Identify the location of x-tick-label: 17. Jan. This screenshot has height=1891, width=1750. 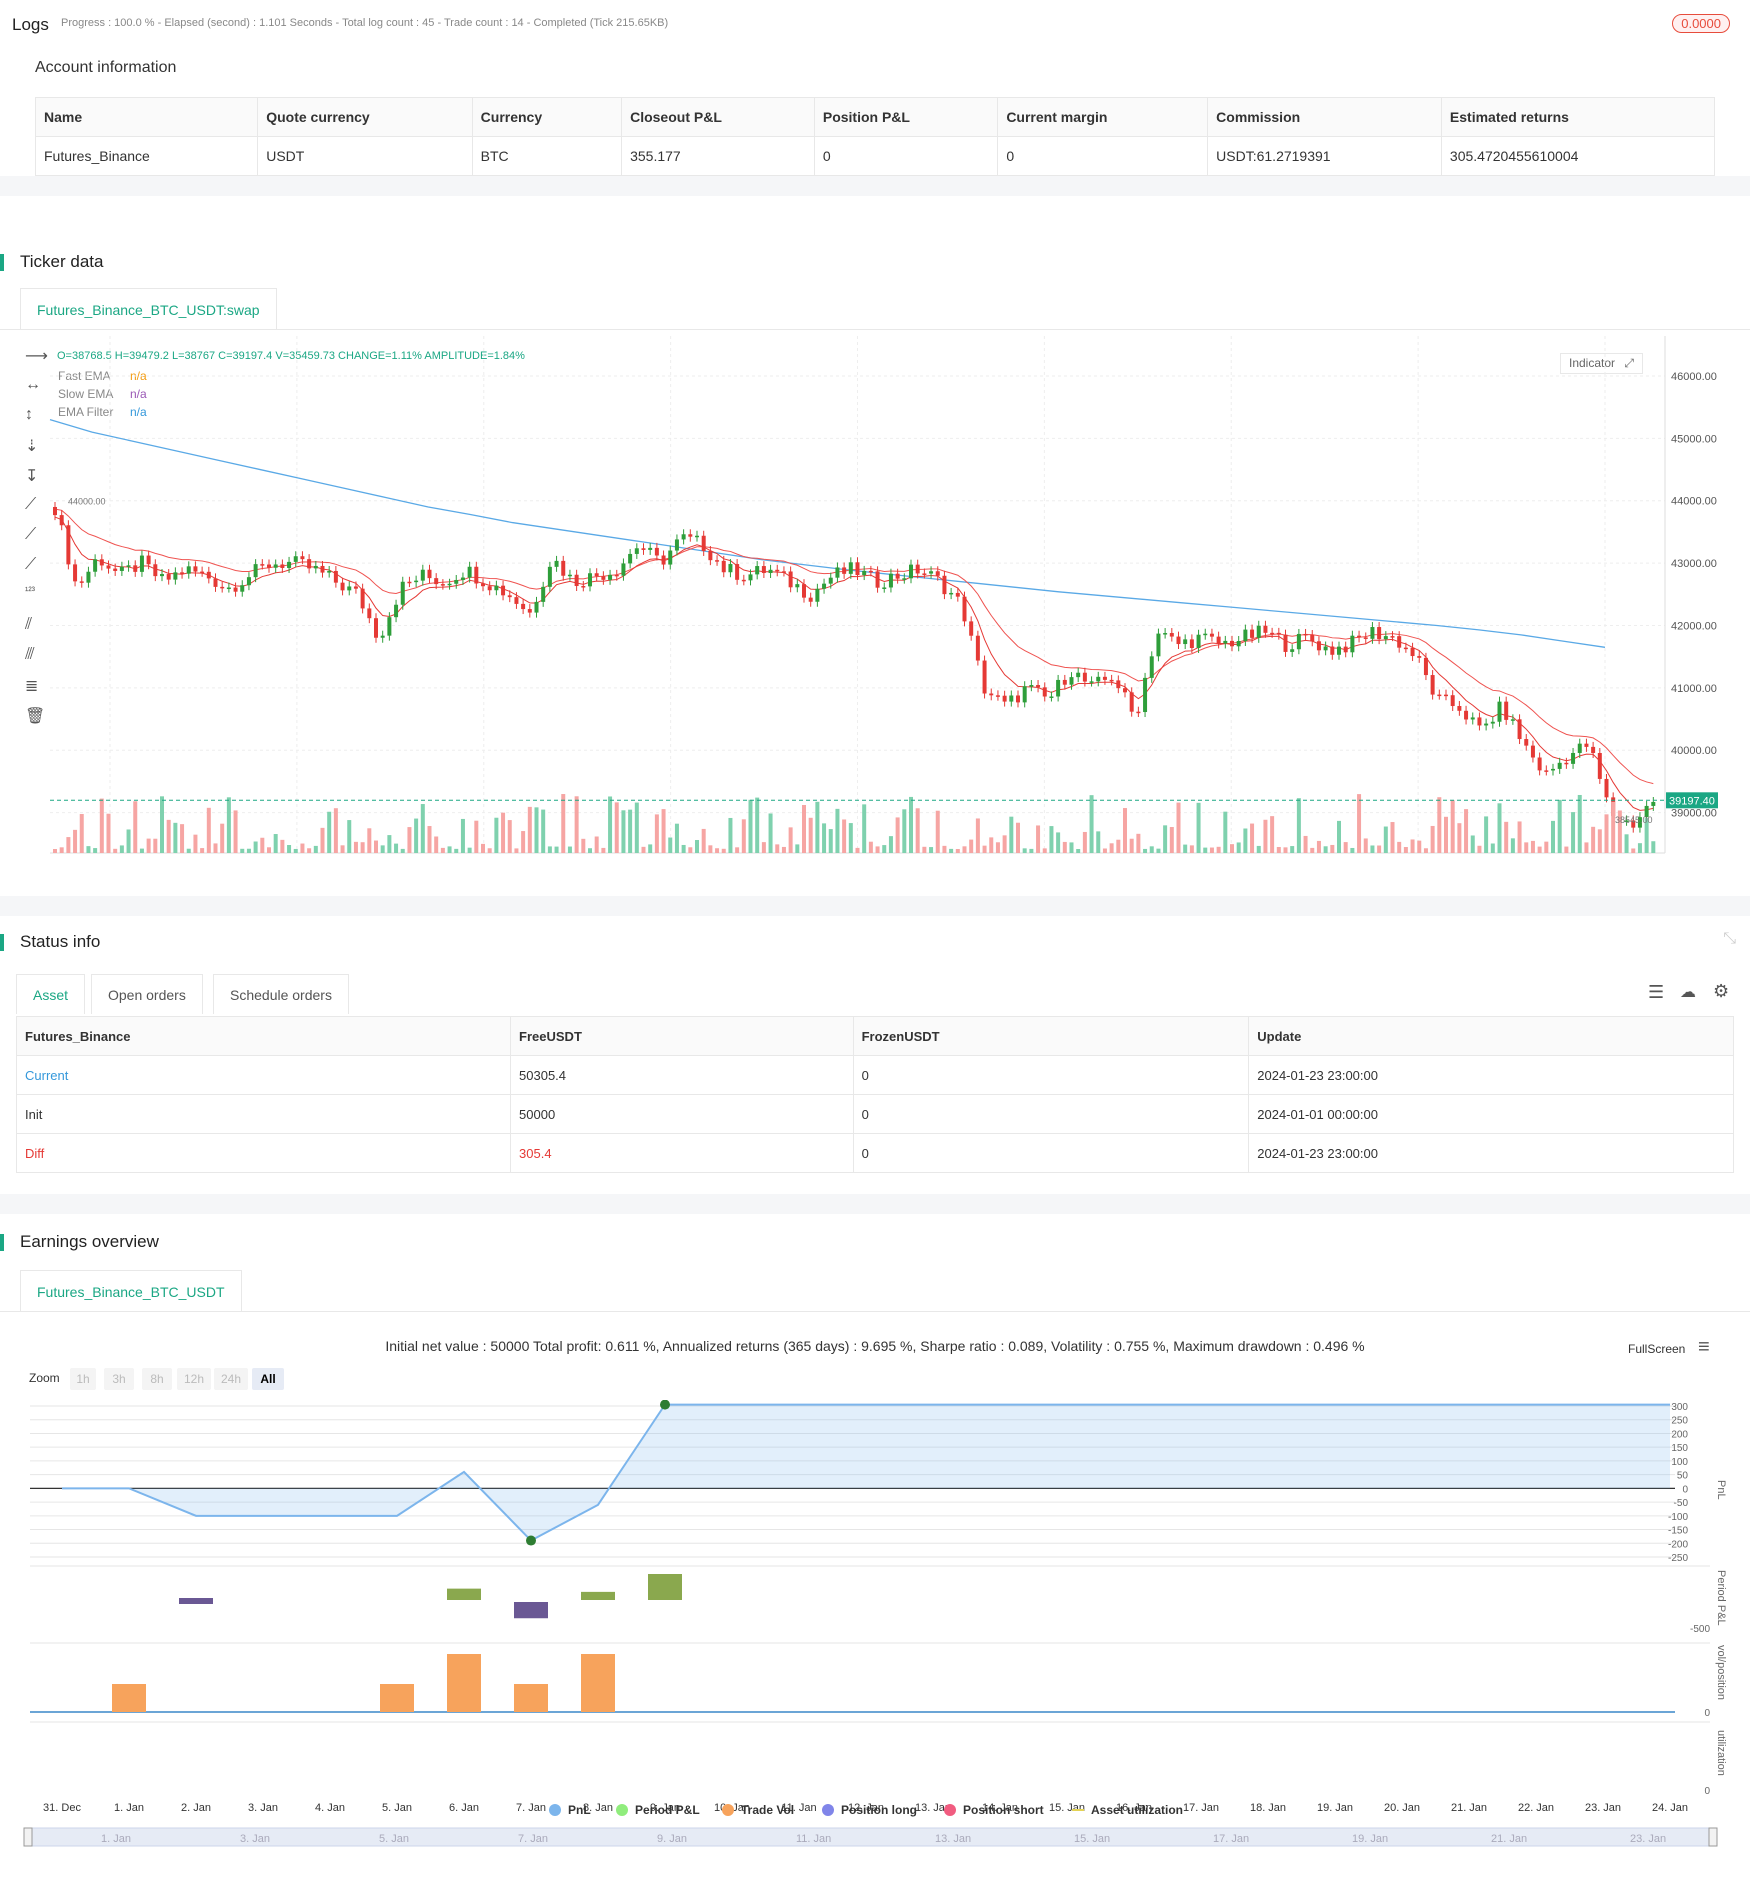
(1201, 1808).